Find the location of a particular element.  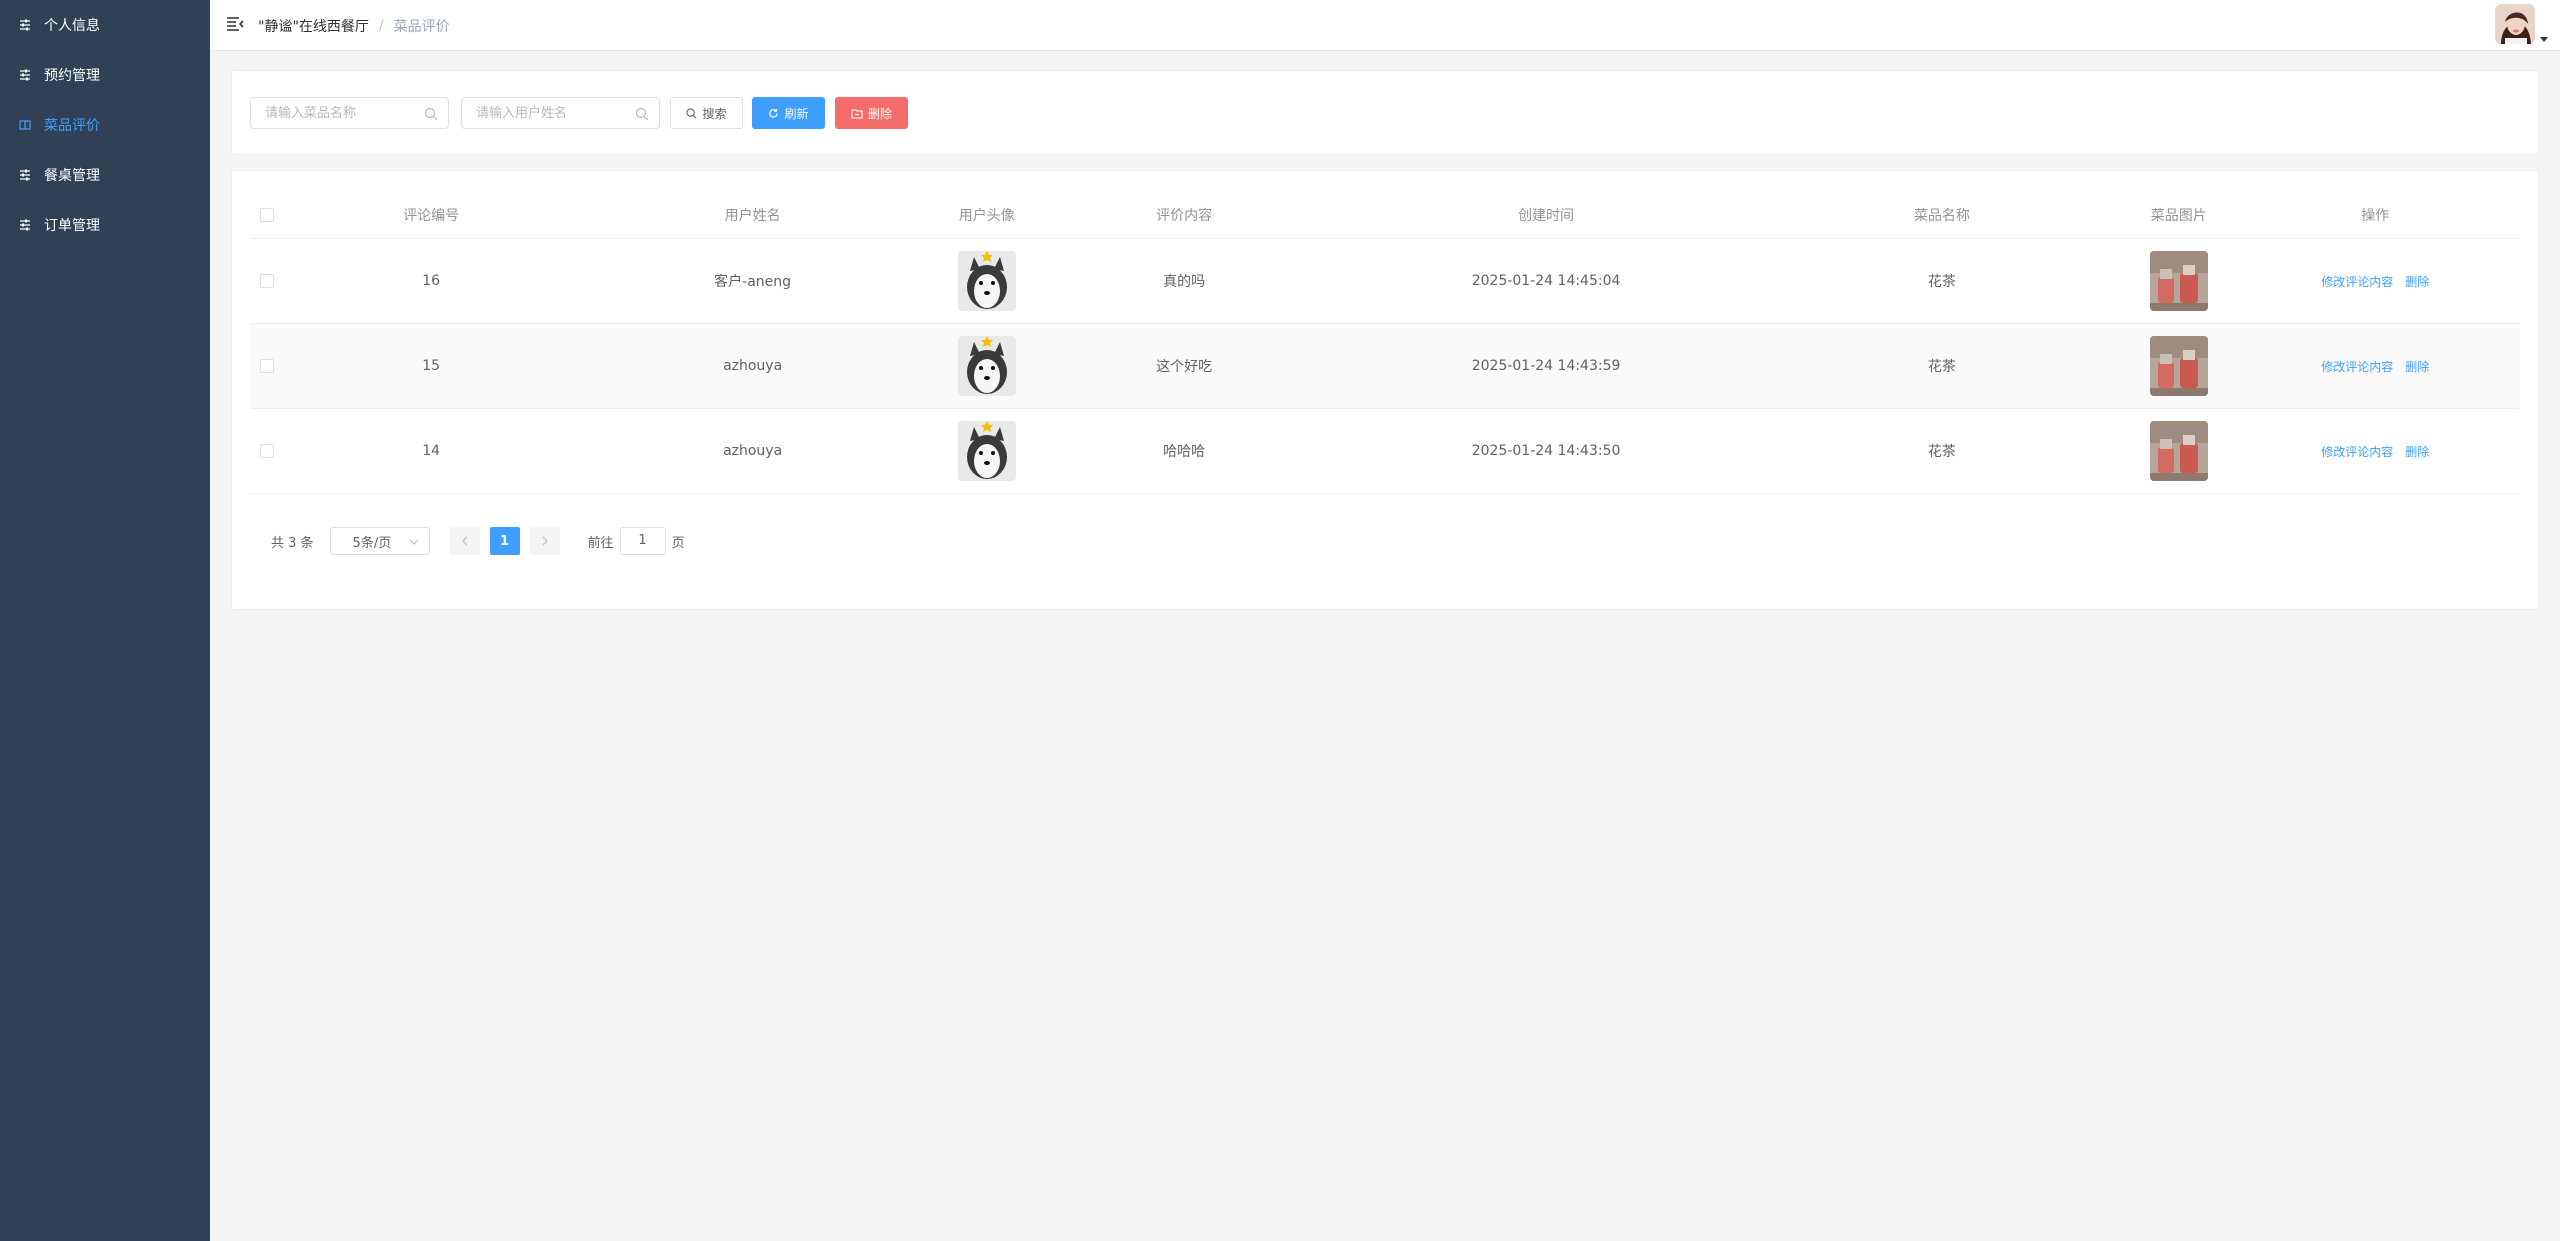

page-jumper-prefix: 前往 is located at coordinates (600, 543).